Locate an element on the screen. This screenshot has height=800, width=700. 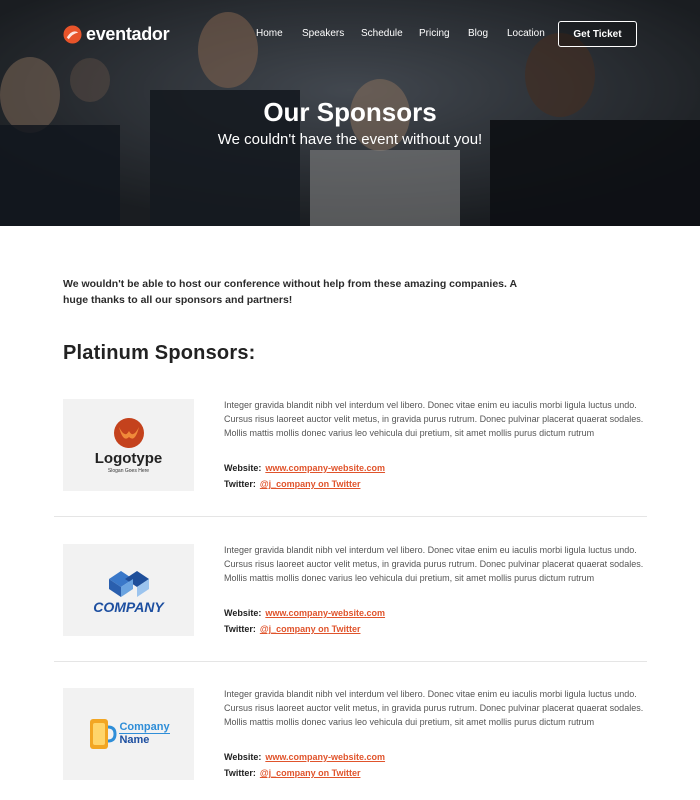
nav-link-blog: Blog is located at coordinates (478, 33).